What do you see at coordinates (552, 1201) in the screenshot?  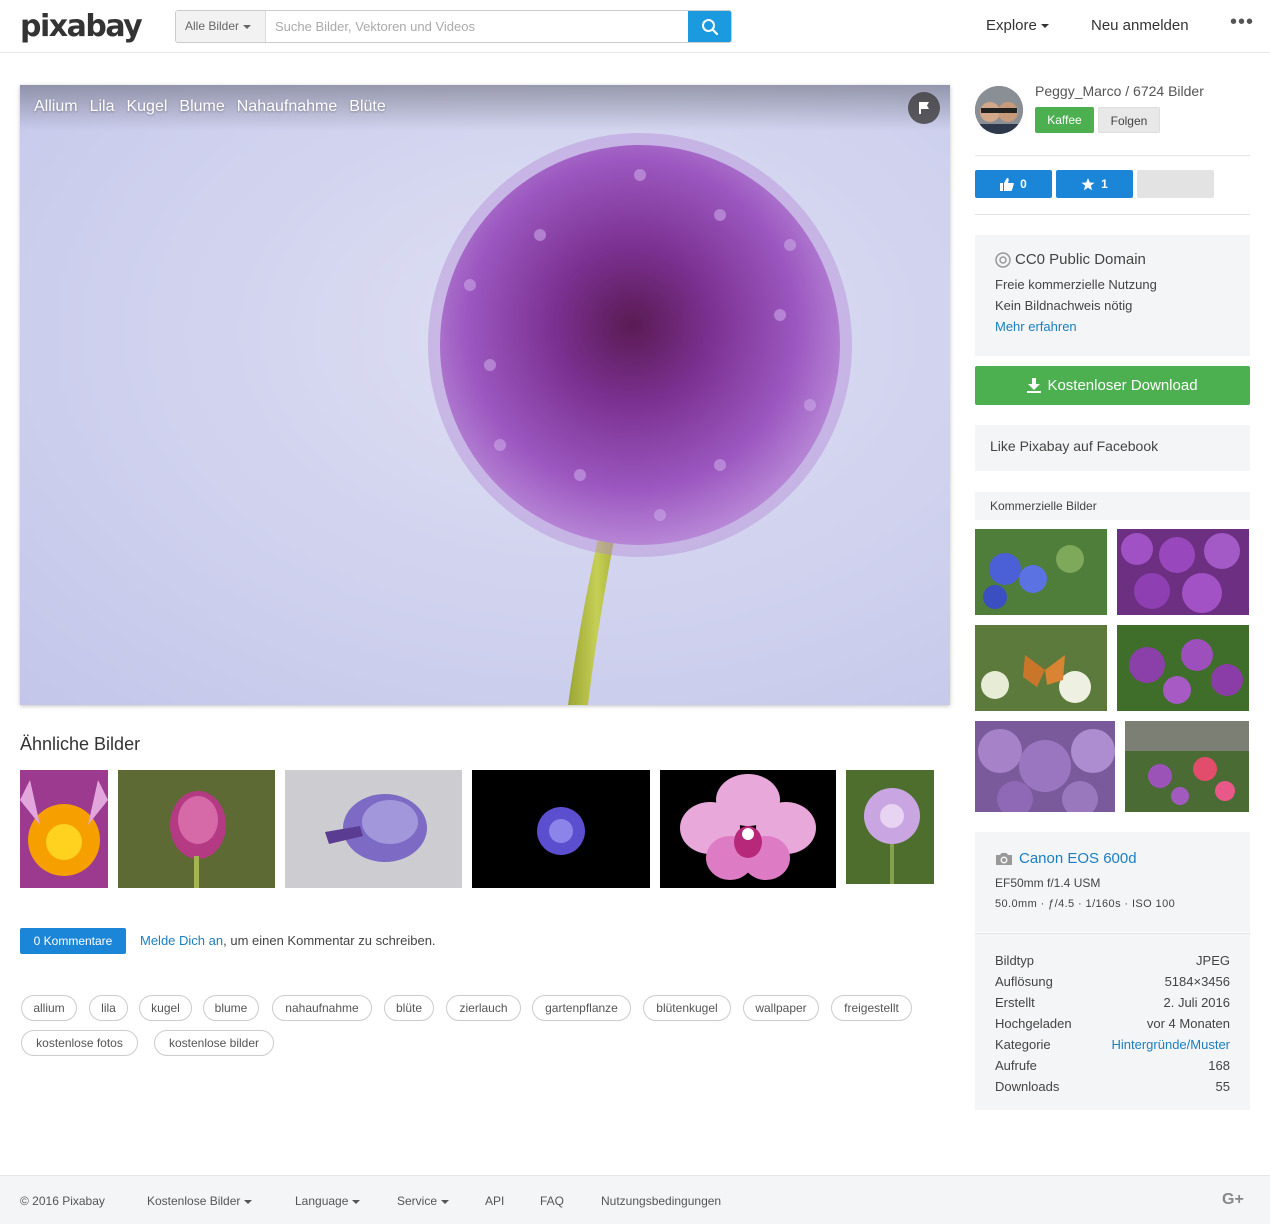 I see `footer-faq-link: FAQ` at bounding box center [552, 1201].